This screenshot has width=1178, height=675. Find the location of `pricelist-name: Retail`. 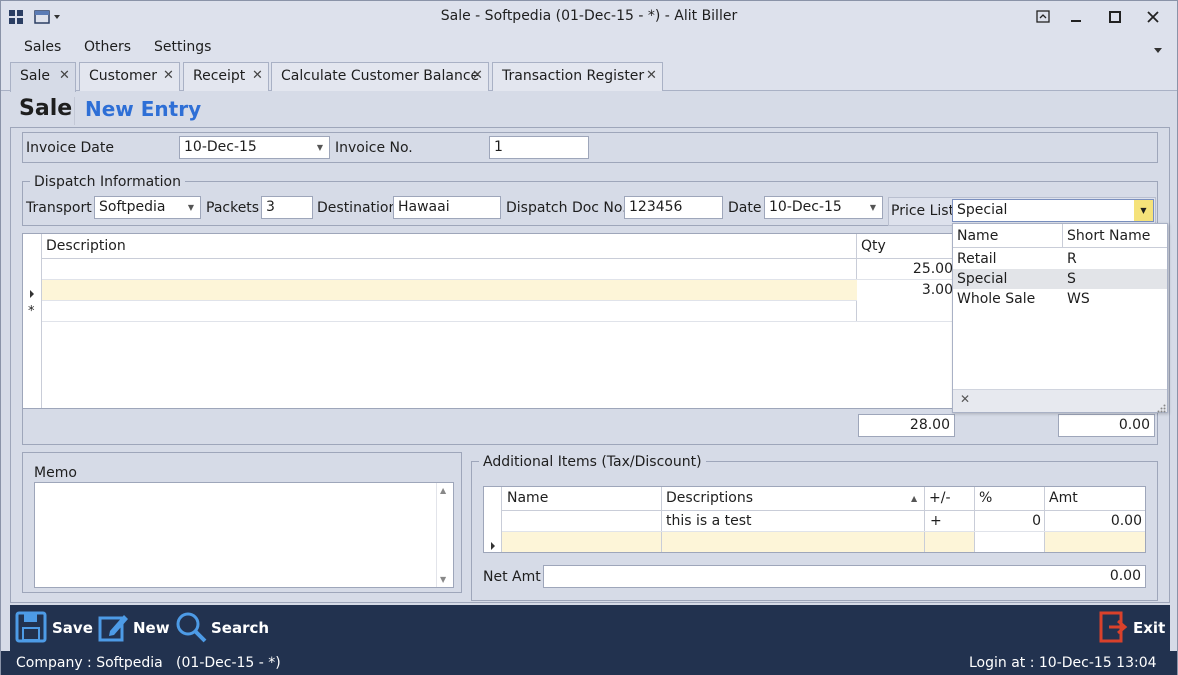

pricelist-name: Retail is located at coordinates (977, 259).